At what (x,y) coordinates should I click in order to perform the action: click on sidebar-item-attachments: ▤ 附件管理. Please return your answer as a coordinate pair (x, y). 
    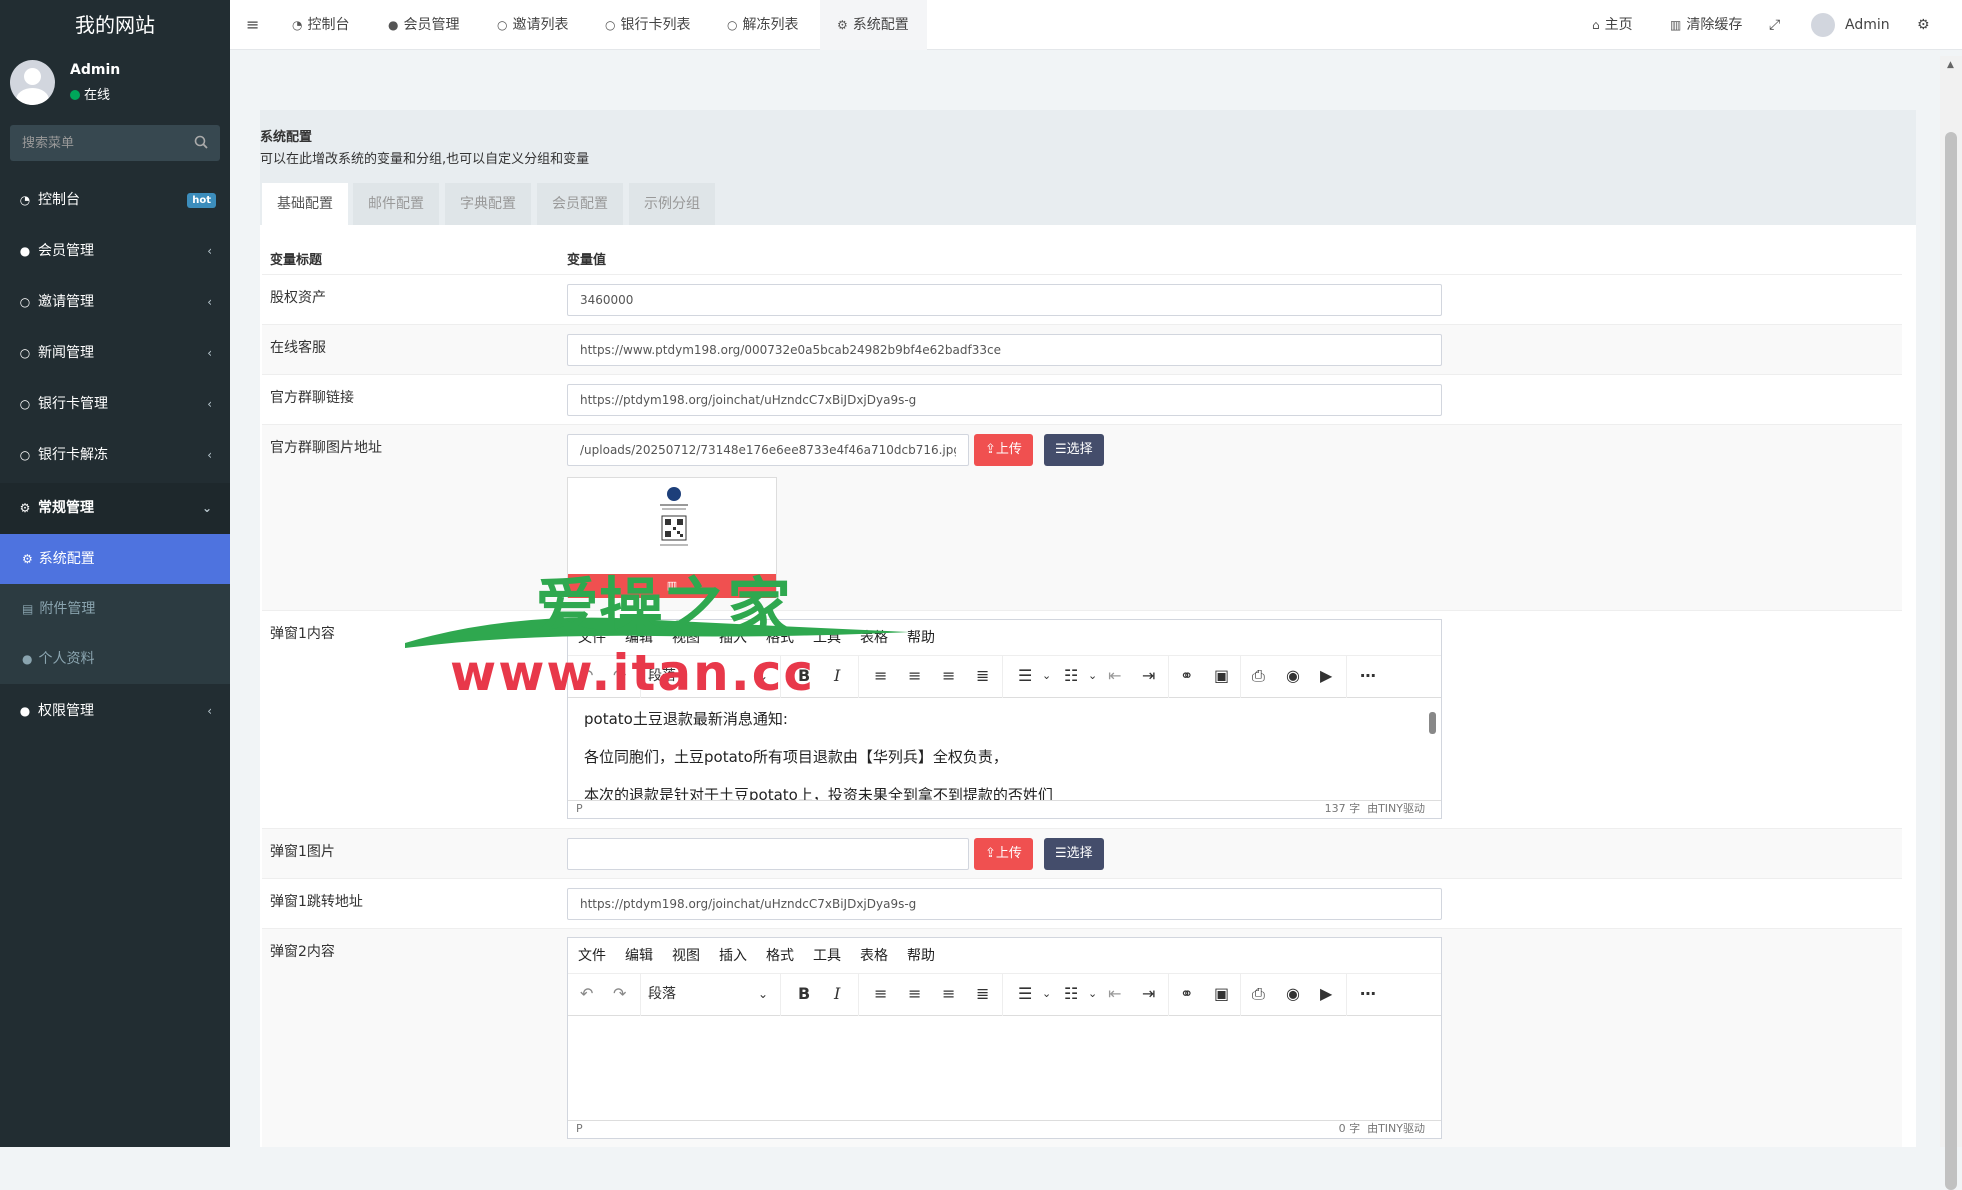
    Looking at the image, I should click on (115, 609).